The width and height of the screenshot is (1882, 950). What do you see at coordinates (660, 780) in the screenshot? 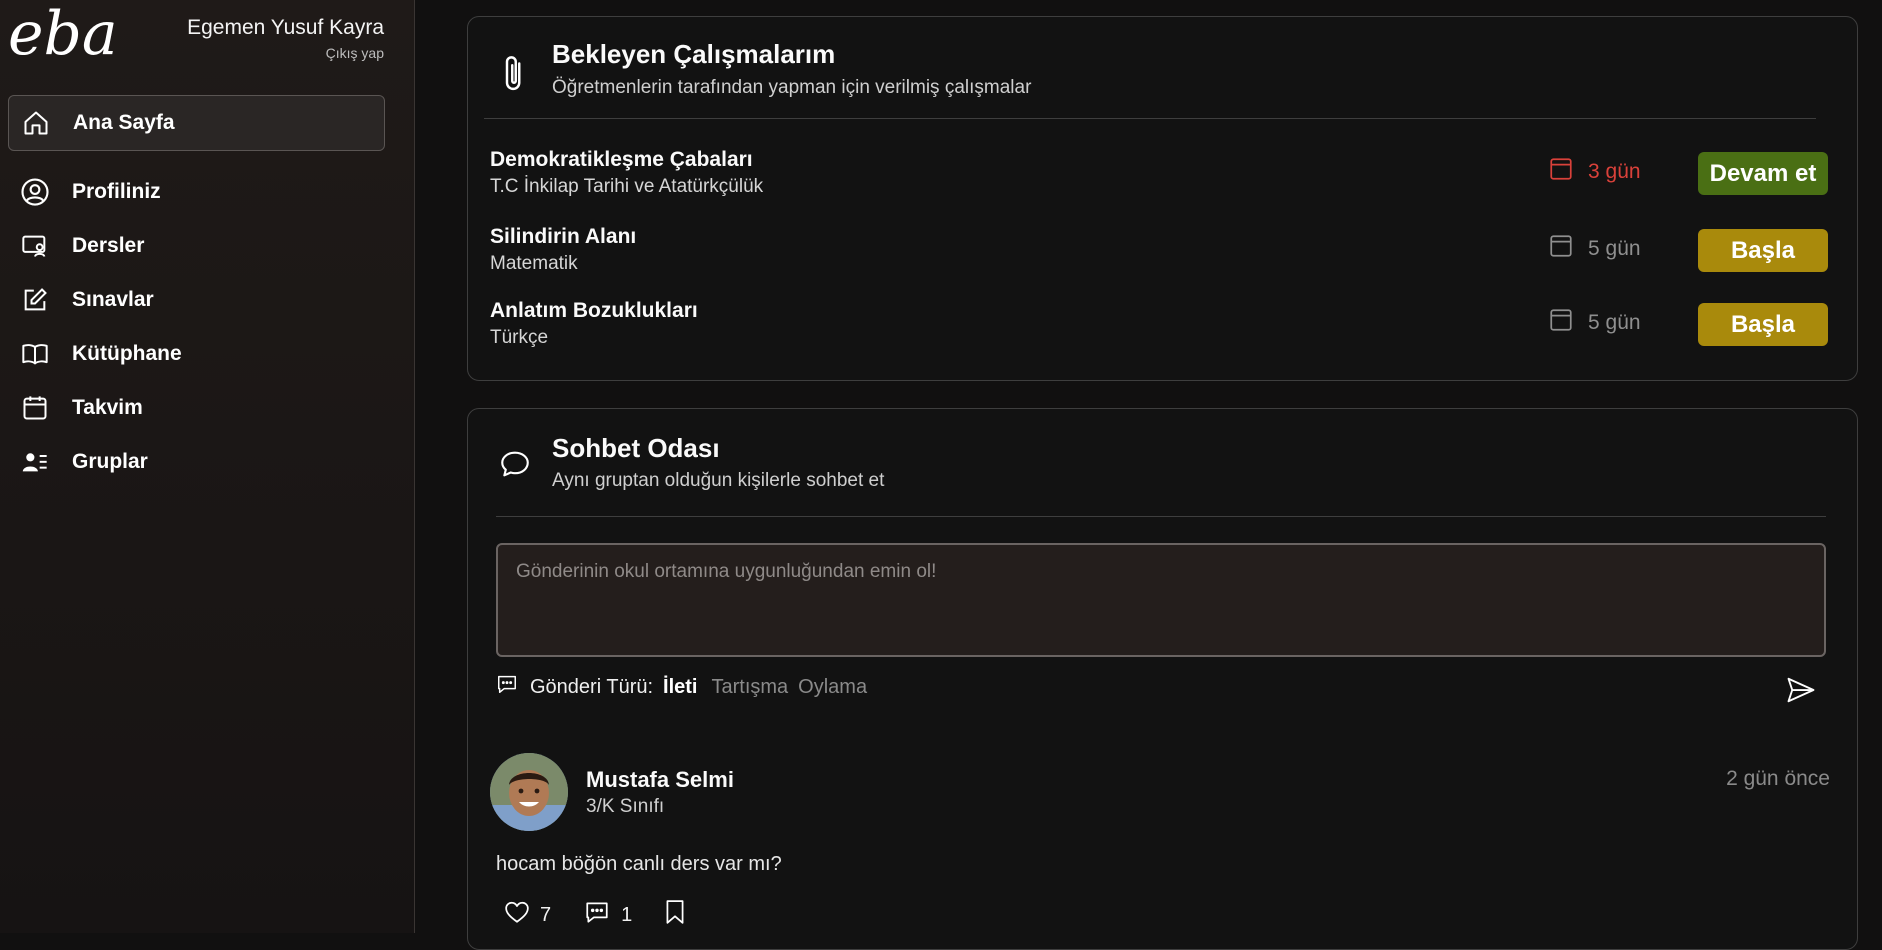
I see `post-author: Mustafa Selmi` at bounding box center [660, 780].